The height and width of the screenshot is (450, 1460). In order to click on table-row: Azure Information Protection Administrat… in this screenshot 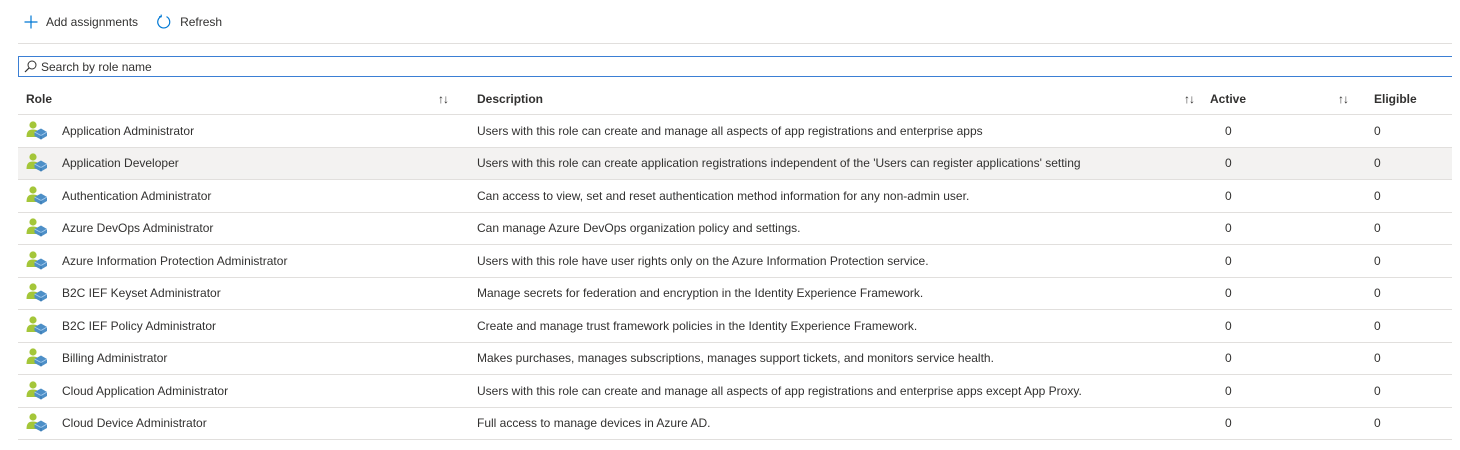, I will do `click(735, 261)`.